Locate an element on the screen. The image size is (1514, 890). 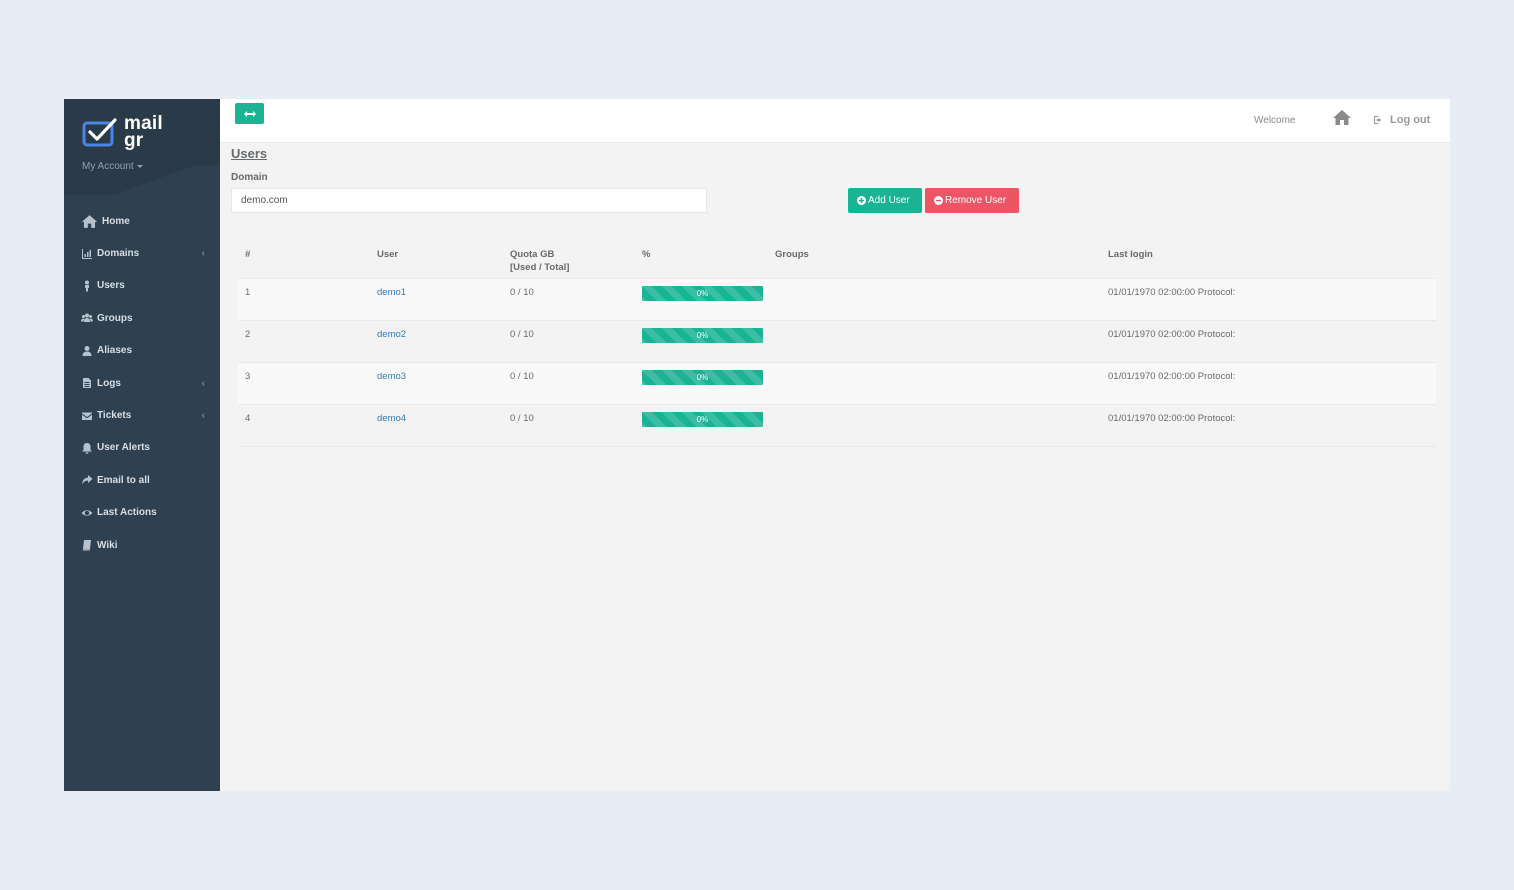
sidebar-item-logs: Logs ‹ is located at coordinates (142, 383).